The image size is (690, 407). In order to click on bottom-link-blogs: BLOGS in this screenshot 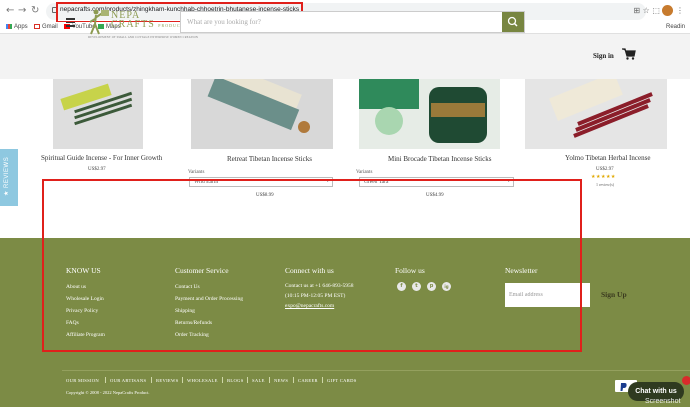, I will do `click(235, 380)`.